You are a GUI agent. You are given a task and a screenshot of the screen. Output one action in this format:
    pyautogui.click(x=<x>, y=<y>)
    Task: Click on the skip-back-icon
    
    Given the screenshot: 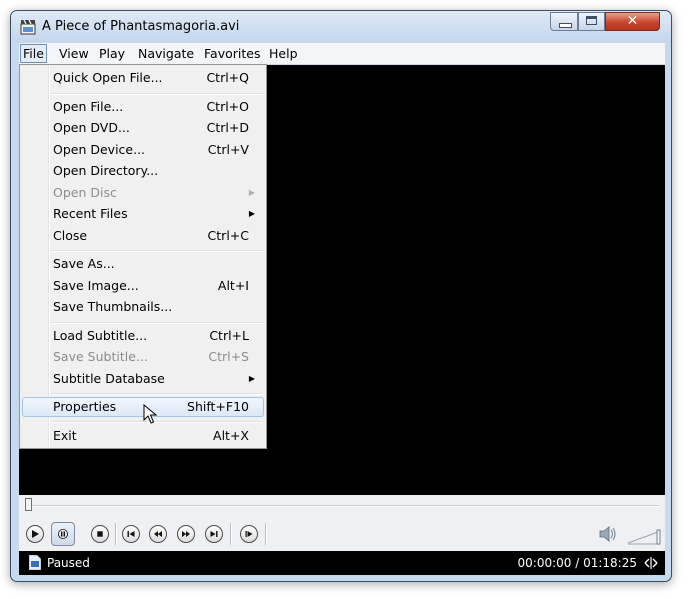 What is the action you would take?
    pyautogui.click(x=131, y=534)
    